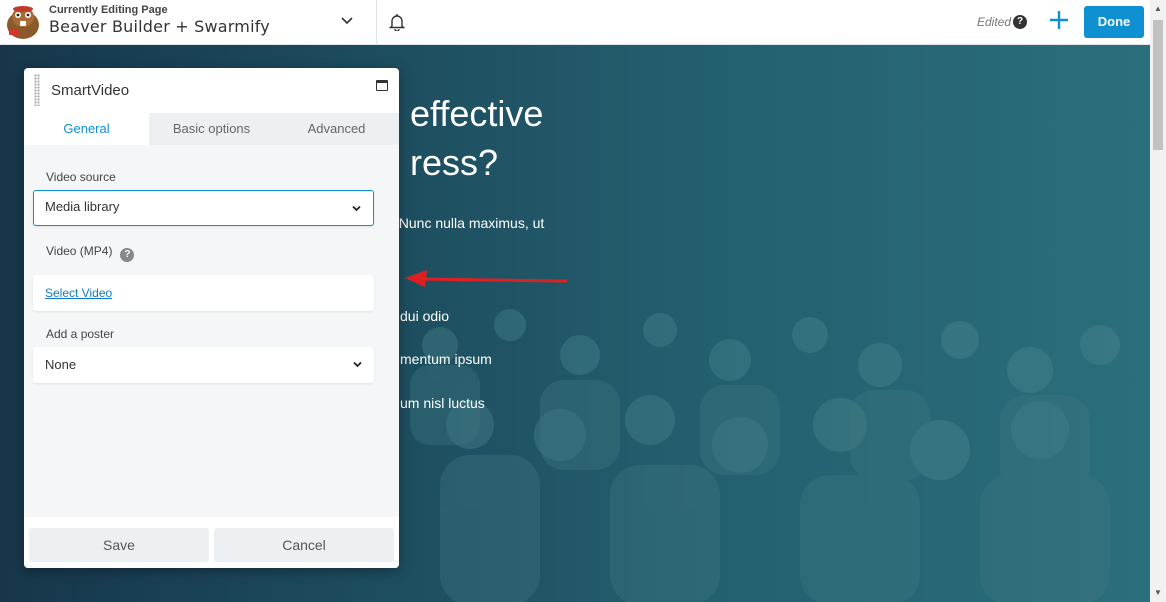 The height and width of the screenshot is (602, 1166). Describe the element at coordinates (1114, 22) in the screenshot. I see `done-button: Done` at that location.